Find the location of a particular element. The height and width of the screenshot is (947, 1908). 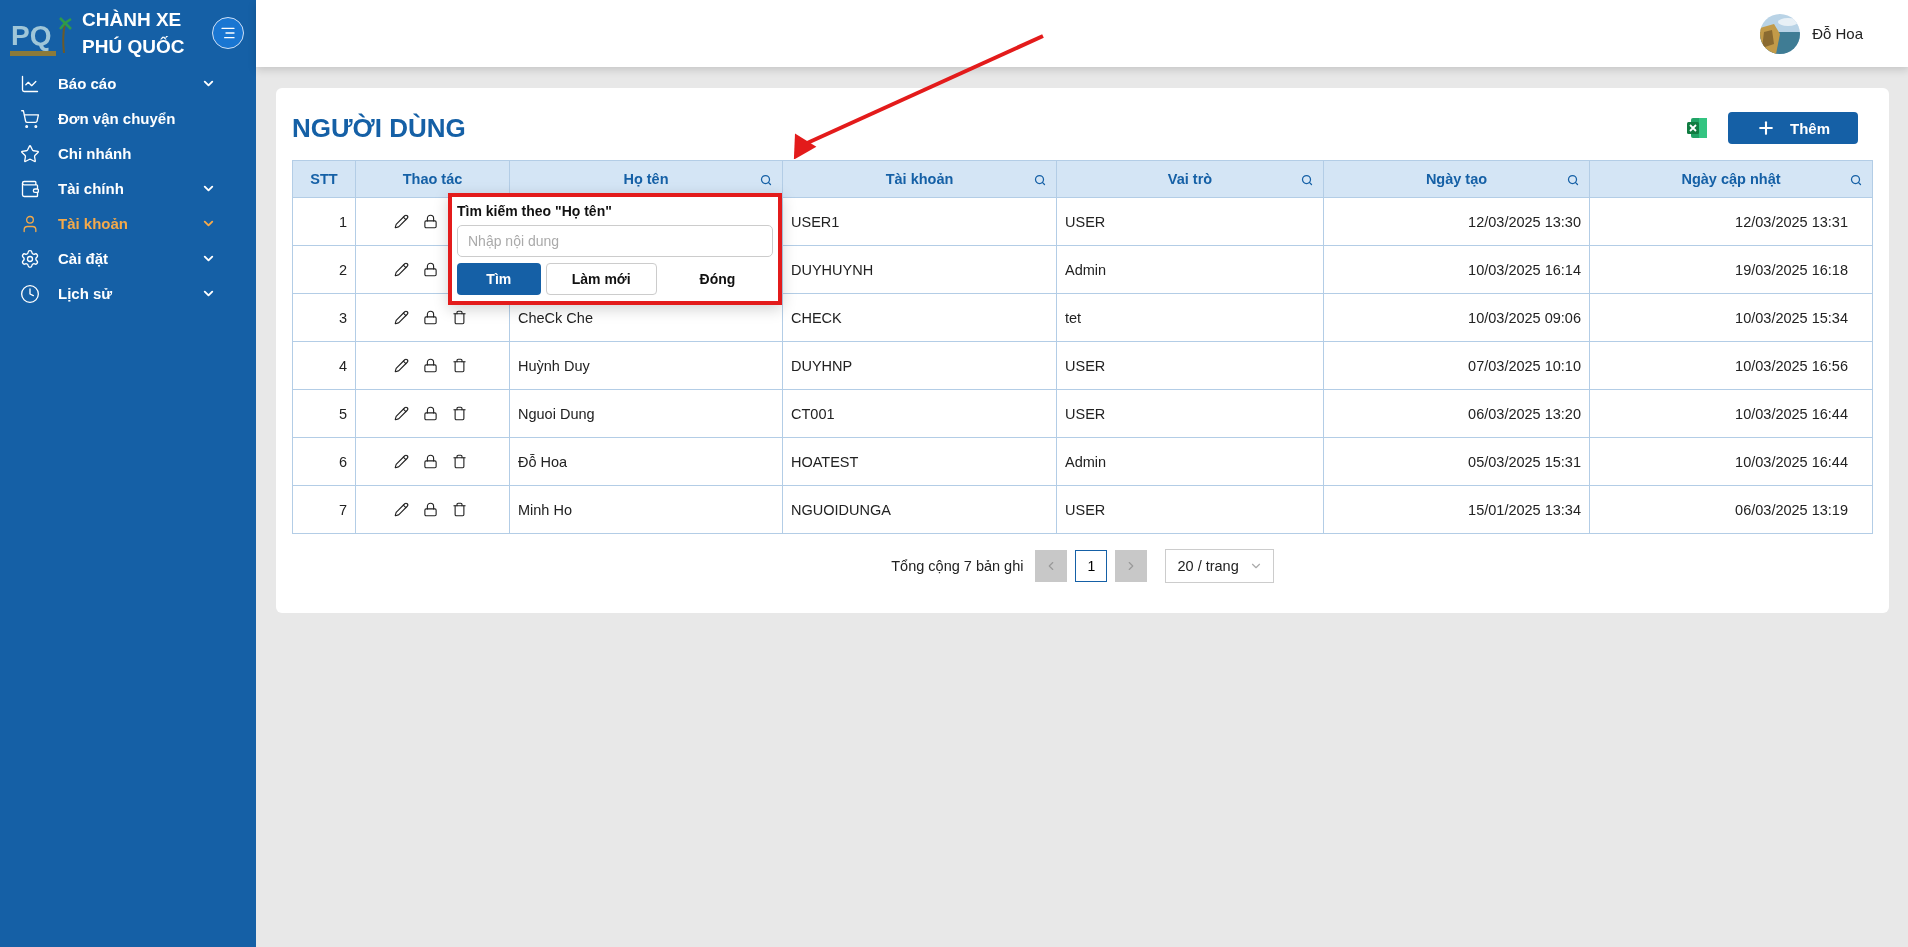

table-cell: CheCk Che is located at coordinates (555, 317).